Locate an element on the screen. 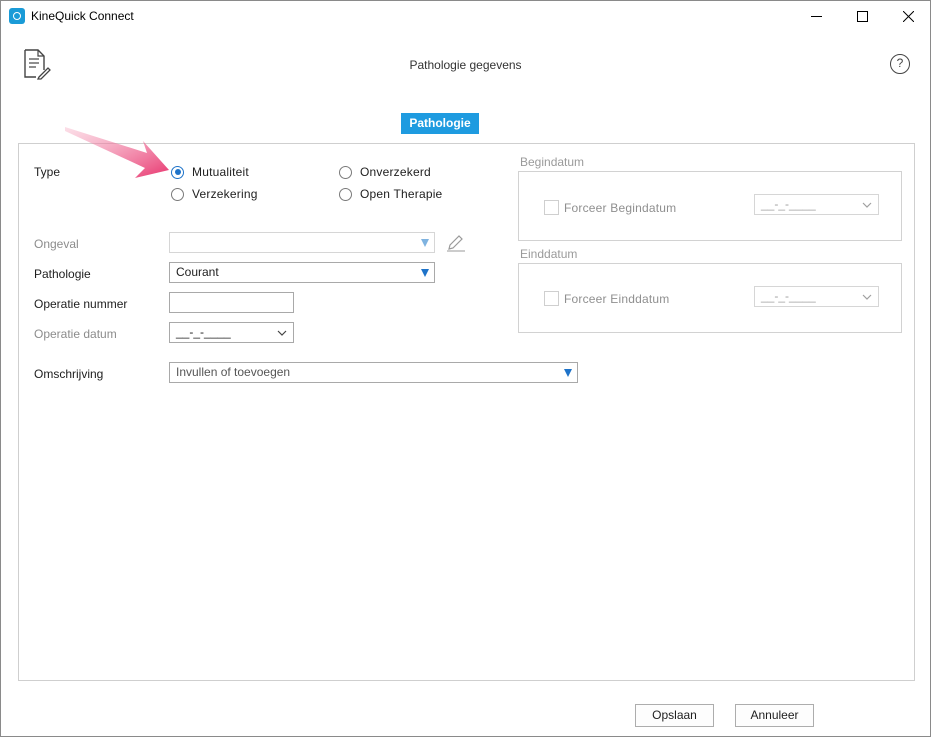 The height and width of the screenshot is (737, 931). page-title: Pathologie gegevens is located at coordinates (465, 65).